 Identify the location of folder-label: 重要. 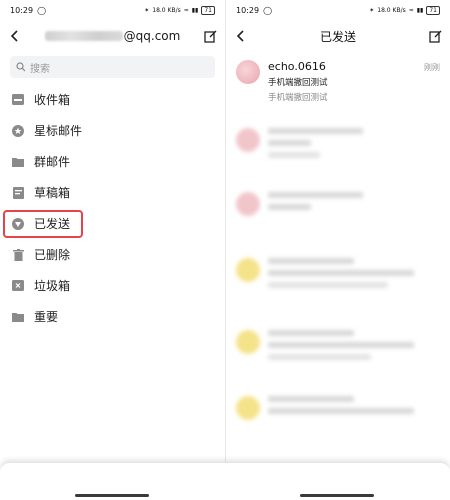
(46, 317).